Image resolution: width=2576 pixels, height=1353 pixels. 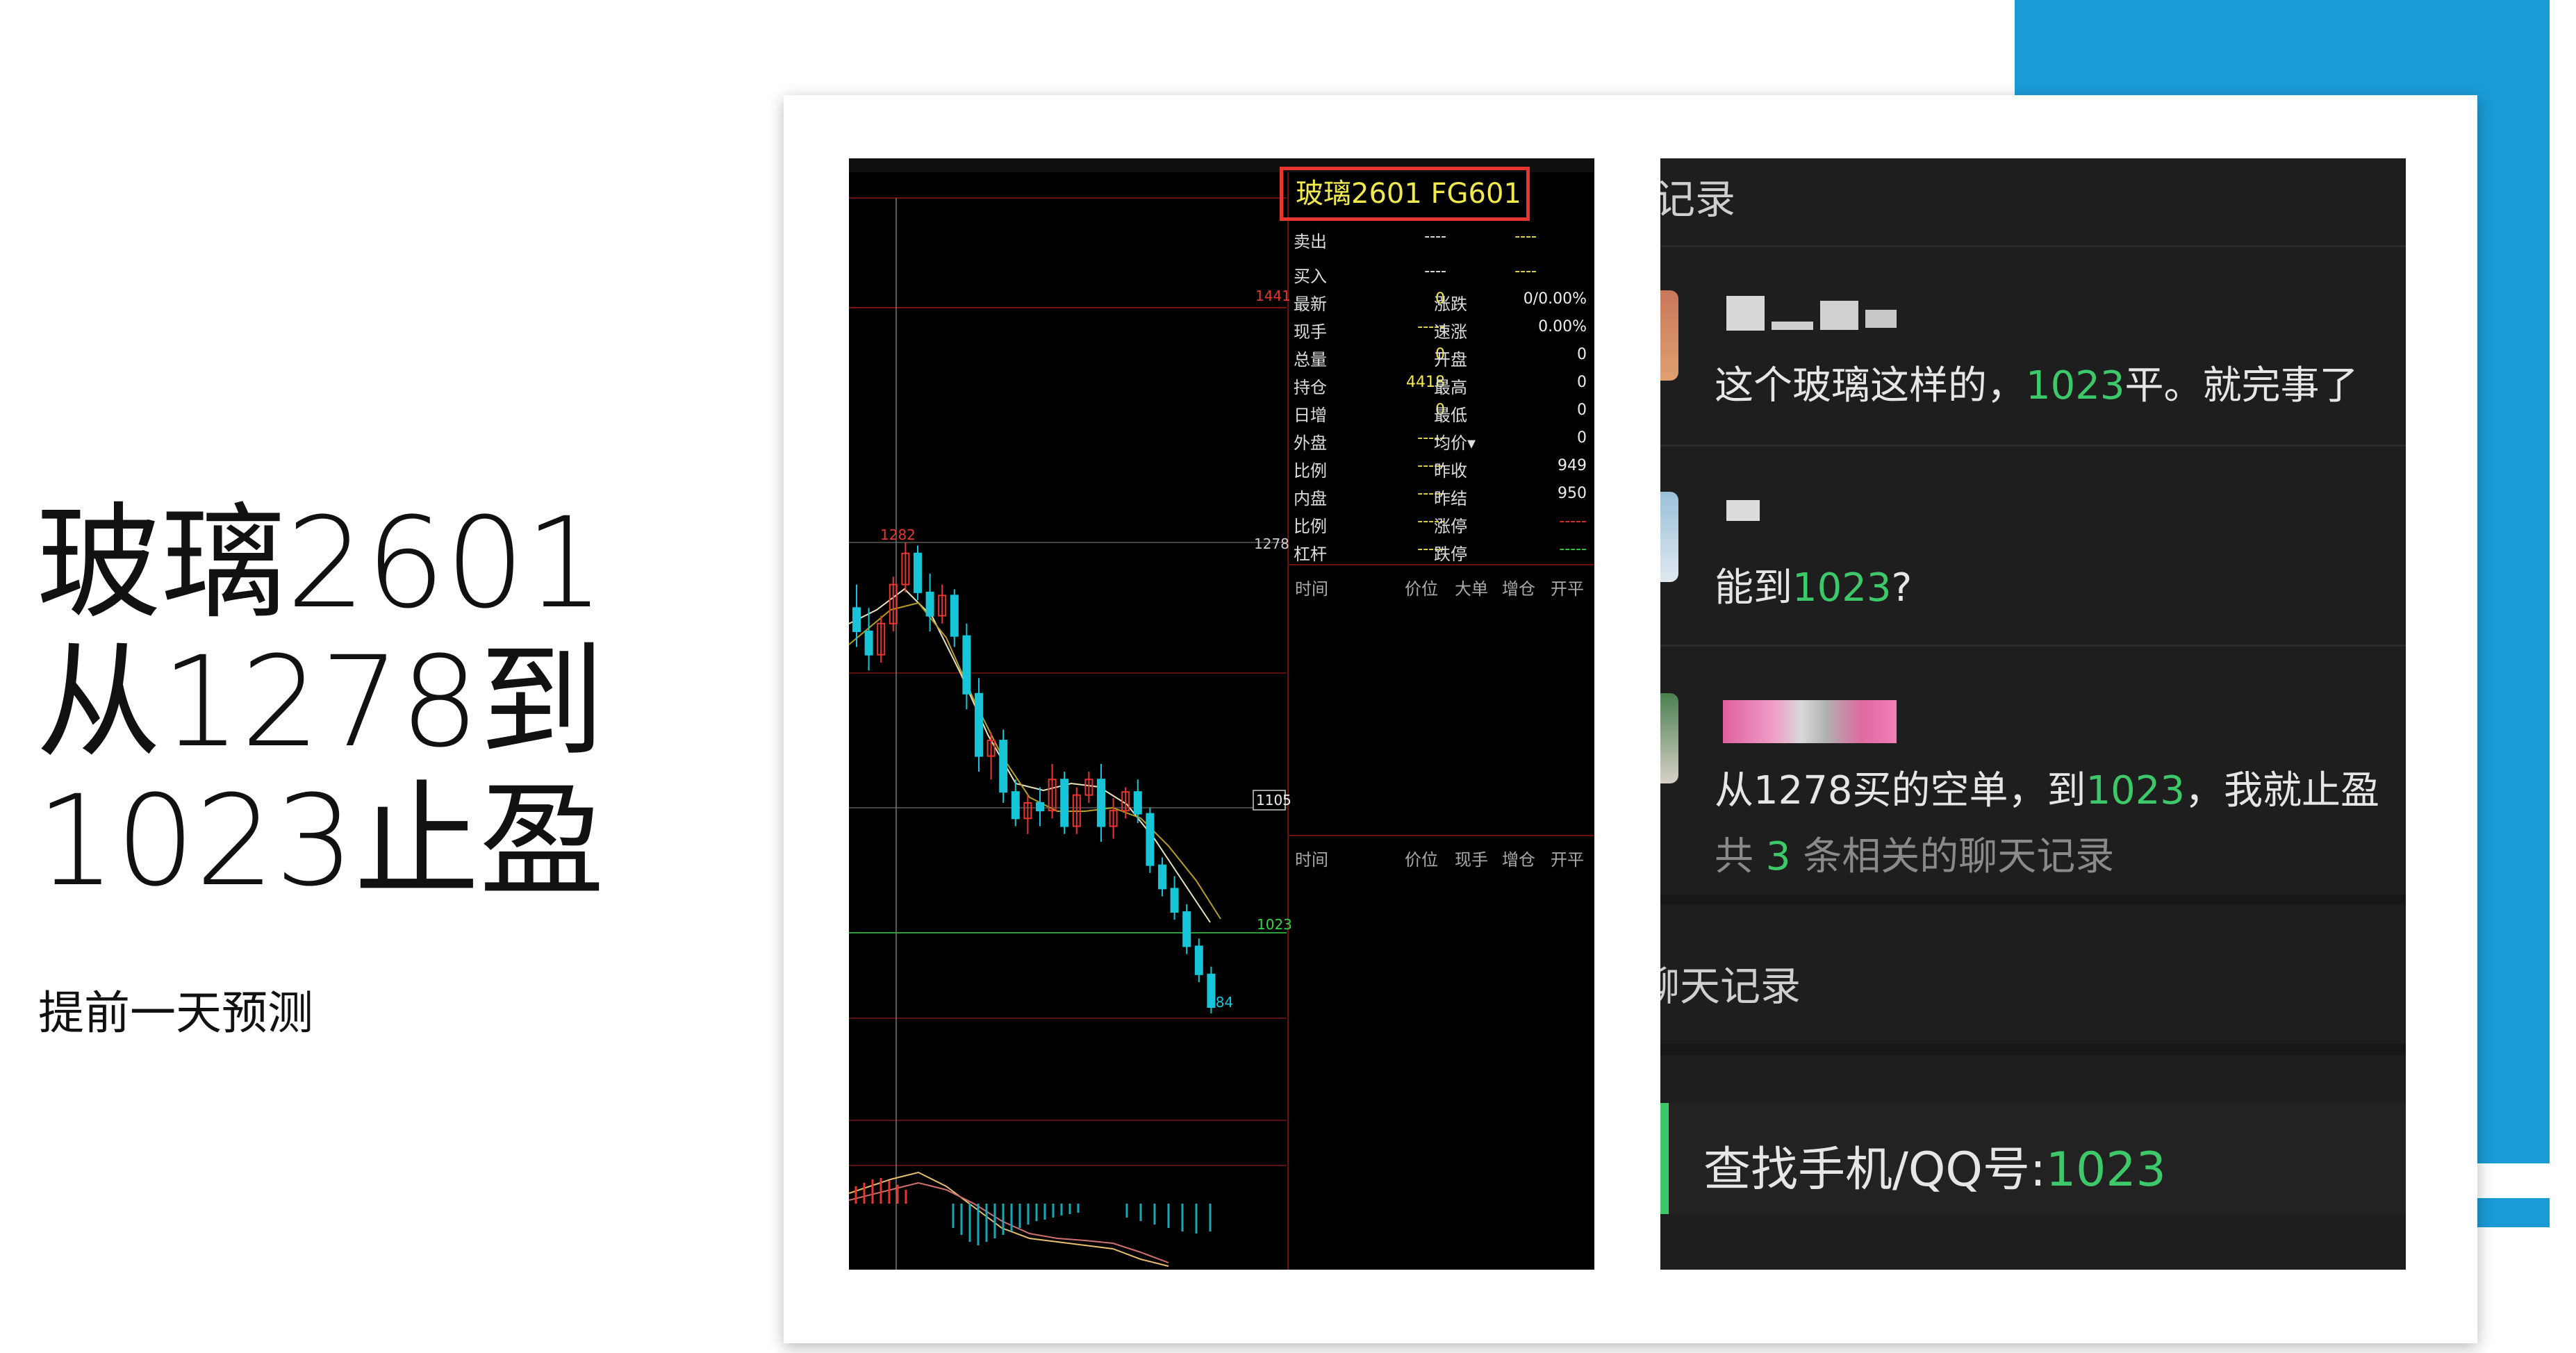 What do you see at coordinates (1731, 986) in the screenshot?
I see `section-title-partial: 聊天记录` at bounding box center [1731, 986].